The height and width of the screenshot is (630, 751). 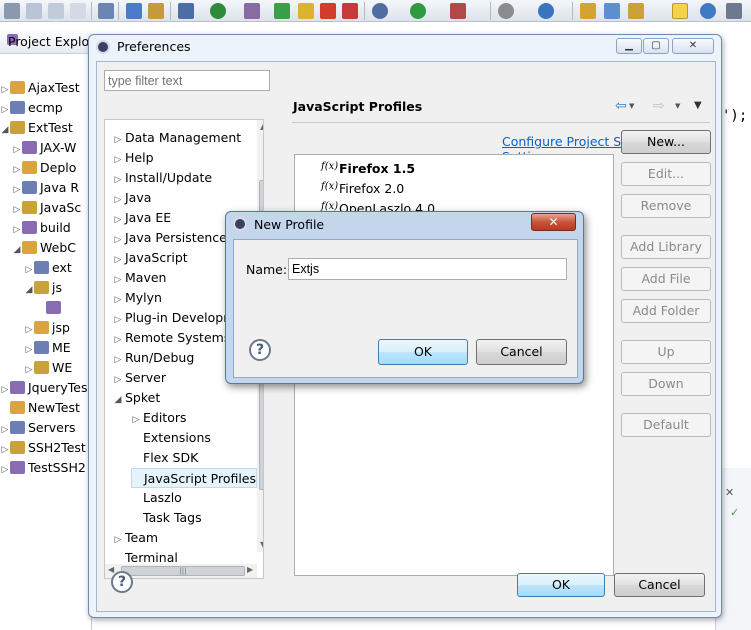 What do you see at coordinates (174, 319) in the screenshot?
I see `preferences-tree-item: ▷ Plug-in Developm` at bounding box center [174, 319].